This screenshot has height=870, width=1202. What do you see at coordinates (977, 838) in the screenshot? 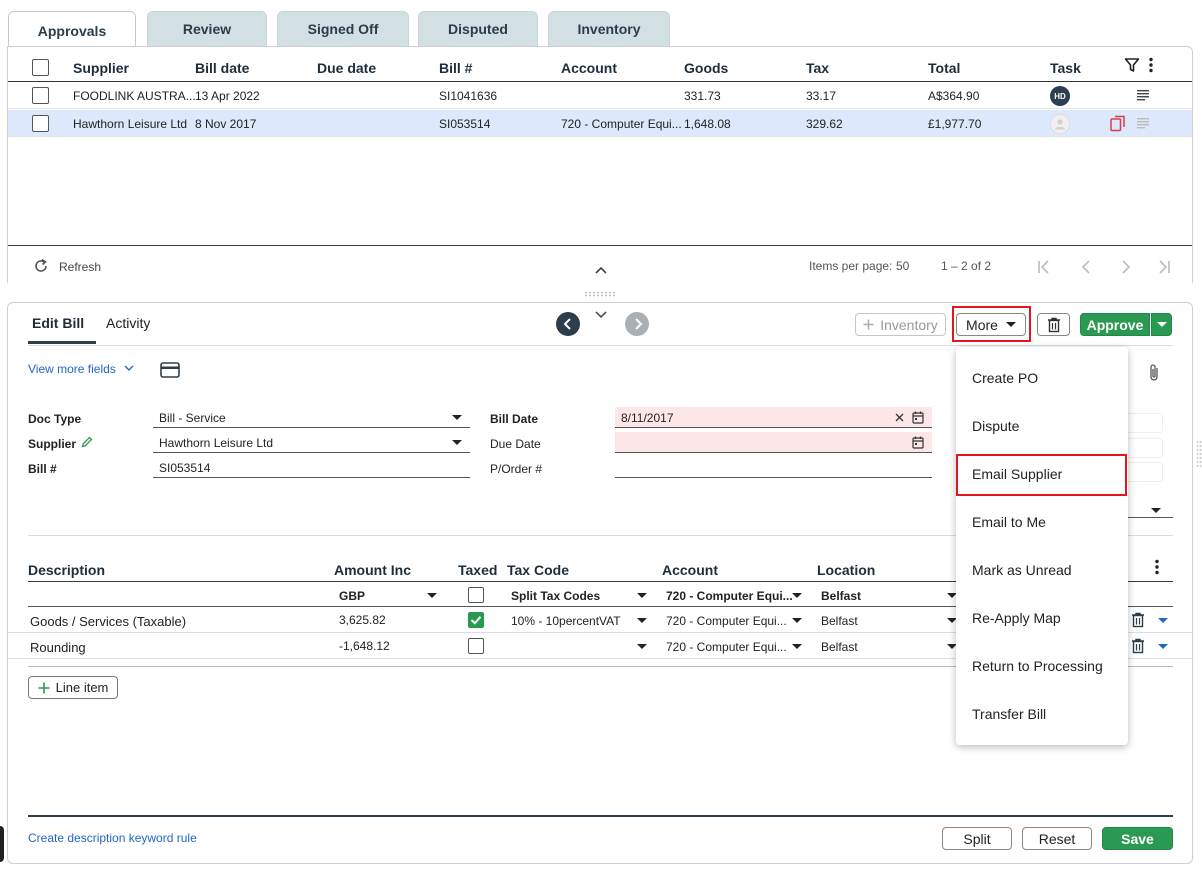
I see `split-button: Split` at bounding box center [977, 838].